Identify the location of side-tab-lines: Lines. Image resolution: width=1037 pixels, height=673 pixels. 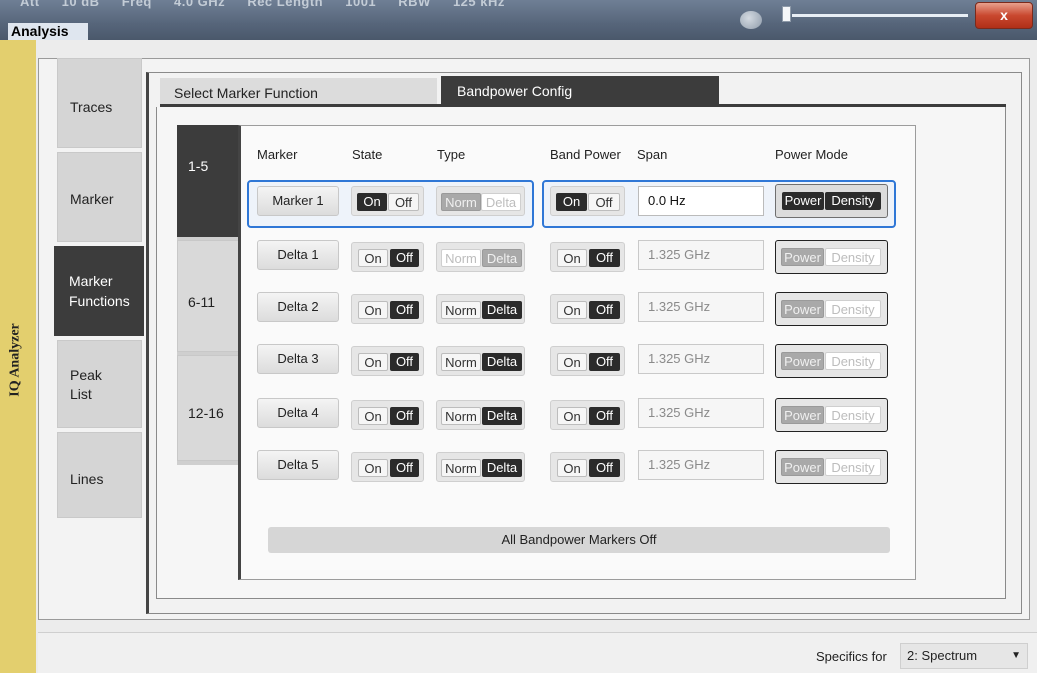
(99, 475).